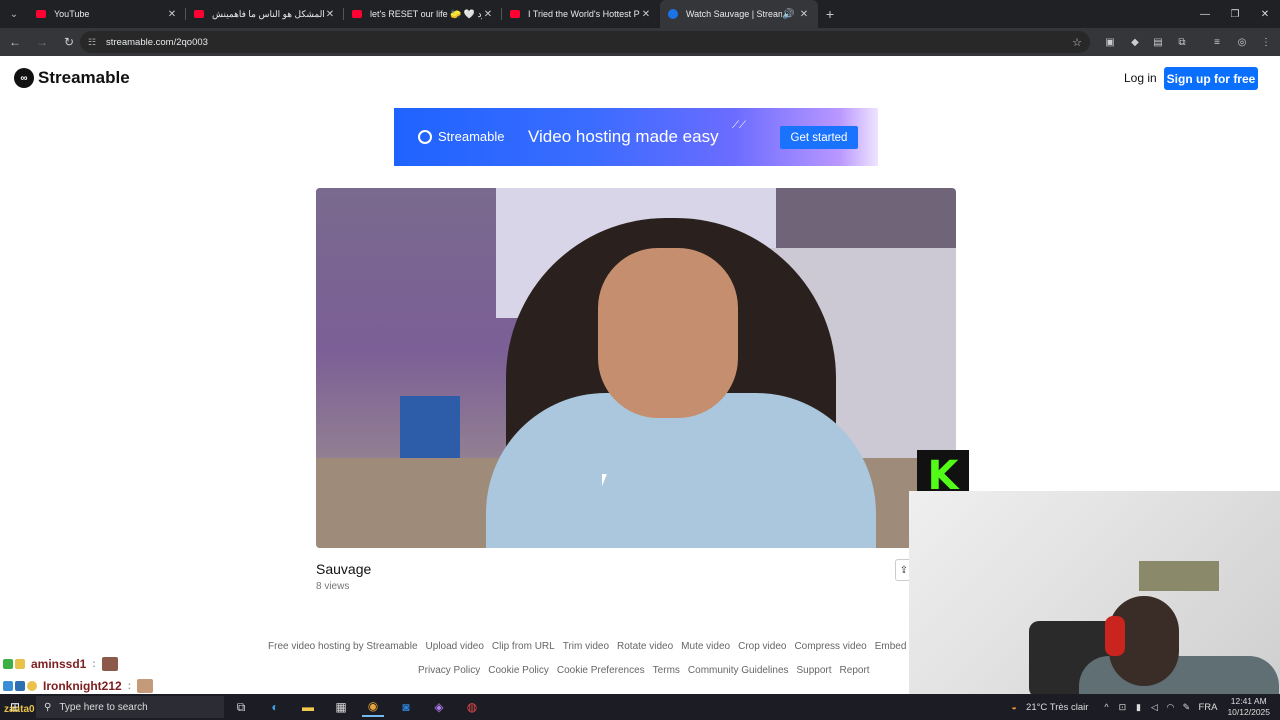  Describe the element at coordinates (423, 14) in the screenshot. I see `tab-reset-life: let's RESET our life 🧽 🤍 البرد ✕` at that location.